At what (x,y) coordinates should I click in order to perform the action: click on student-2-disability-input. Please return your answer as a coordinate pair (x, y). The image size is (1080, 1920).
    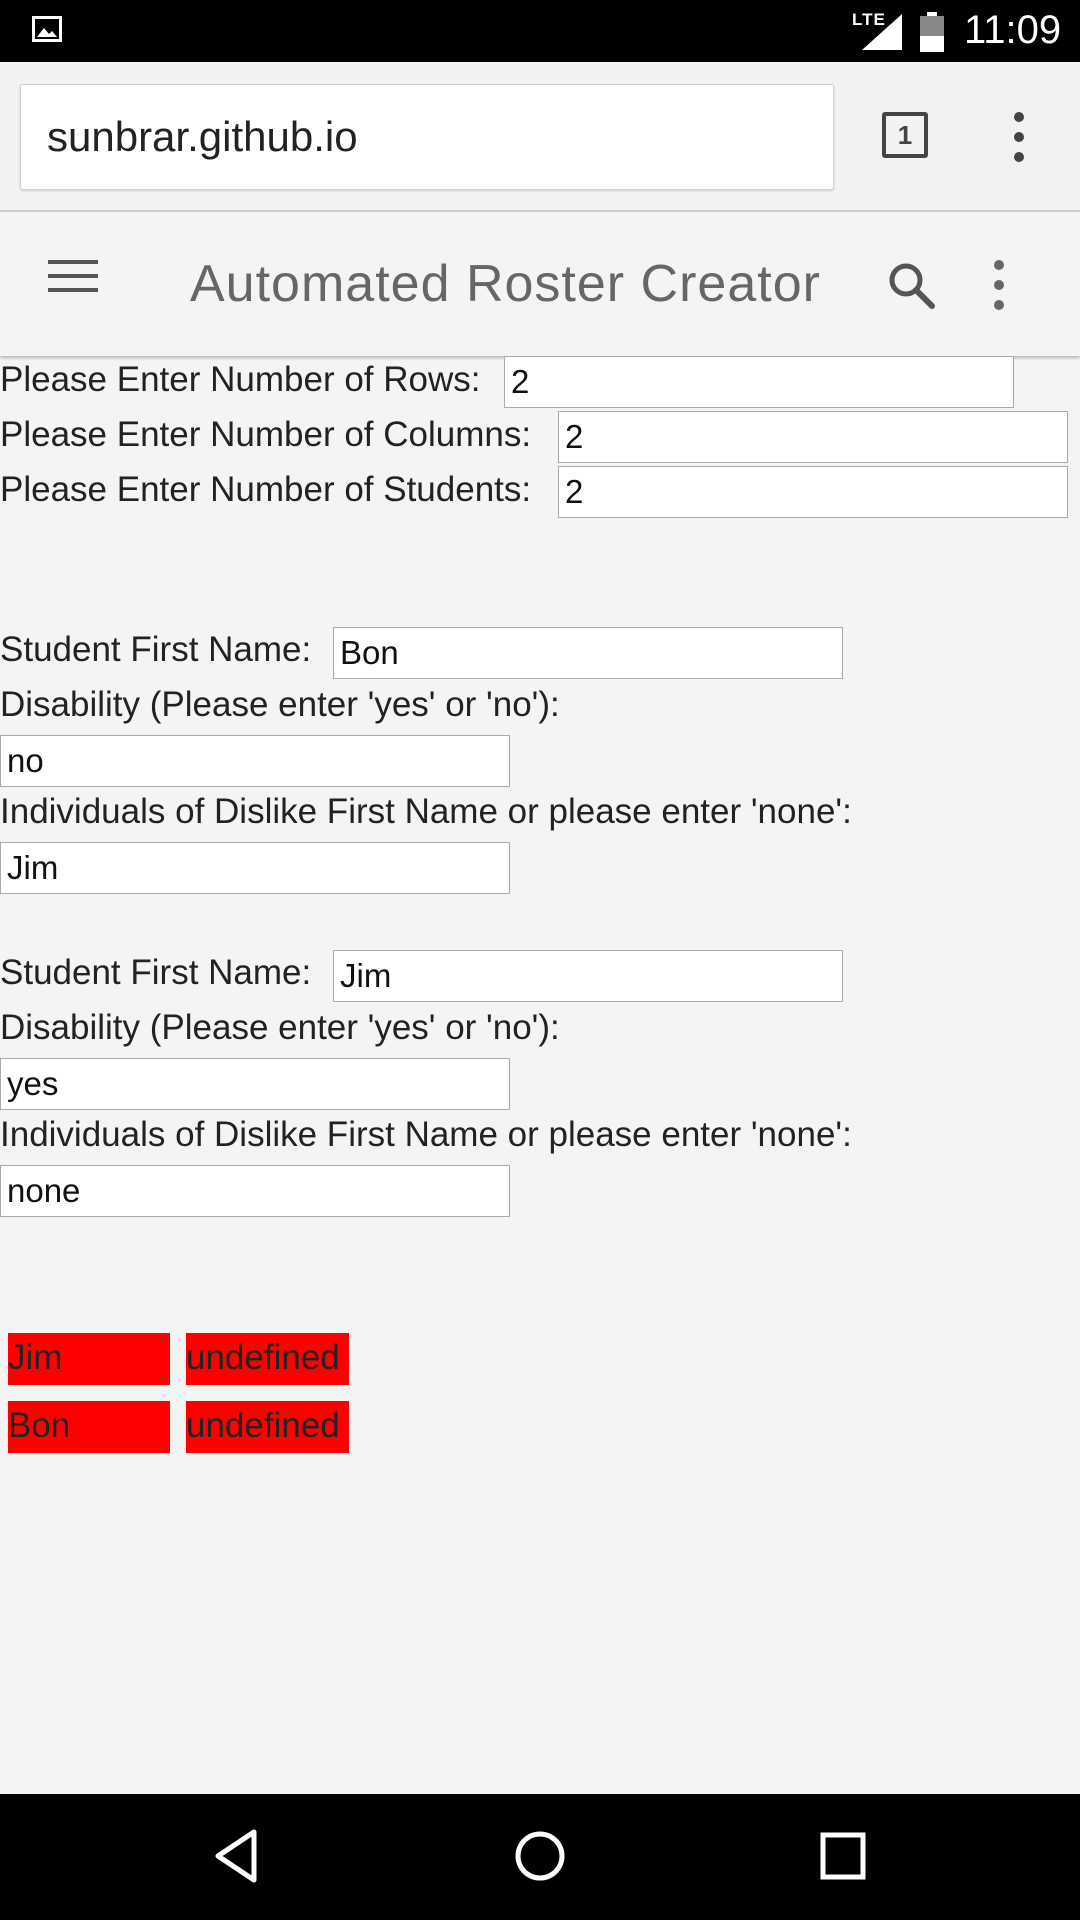
    Looking at the image, I should click on (255, 1084).